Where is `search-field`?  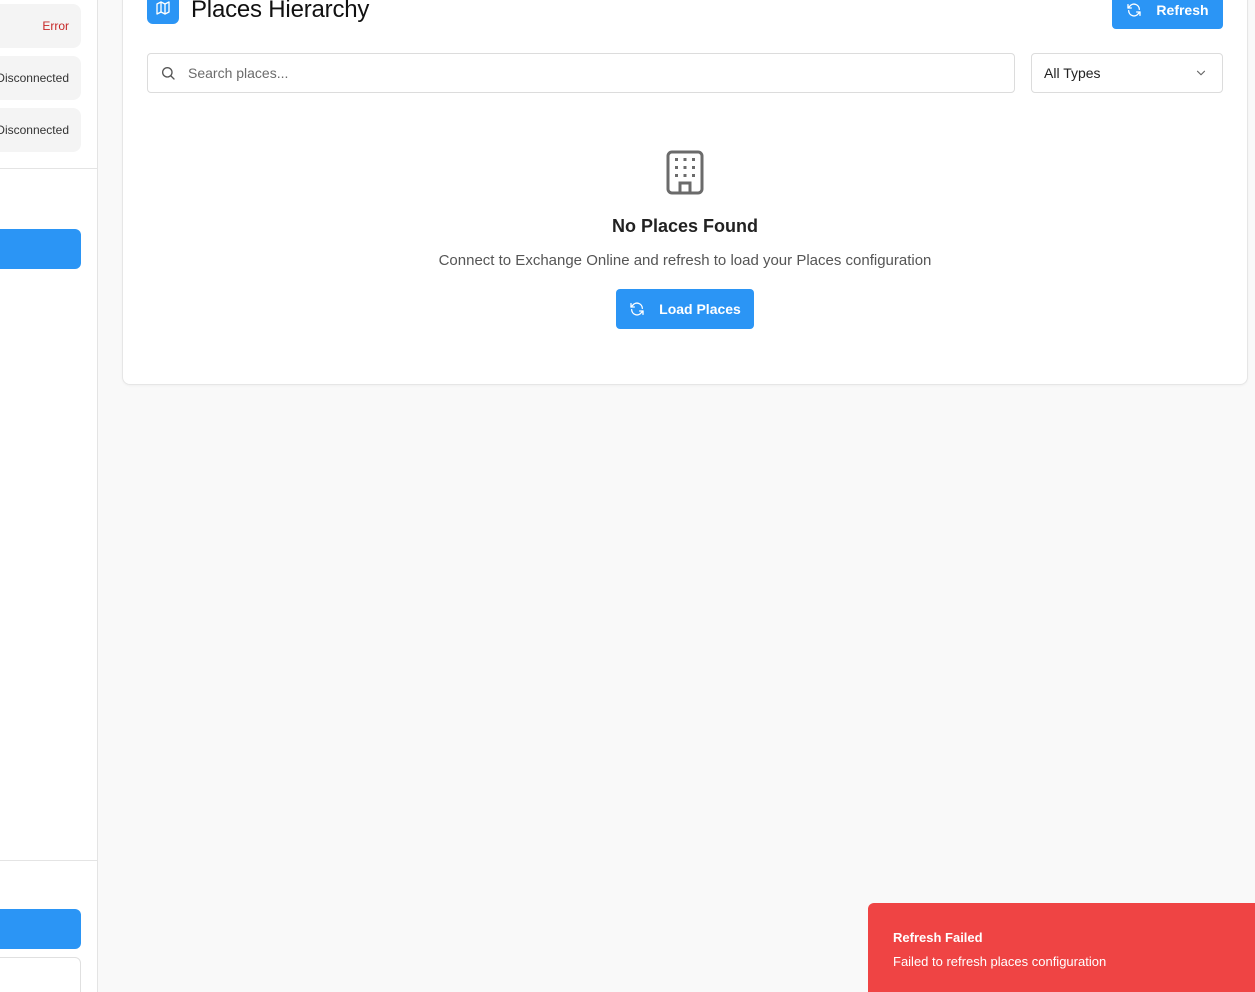 search-field is located at coordinates (581, 73).